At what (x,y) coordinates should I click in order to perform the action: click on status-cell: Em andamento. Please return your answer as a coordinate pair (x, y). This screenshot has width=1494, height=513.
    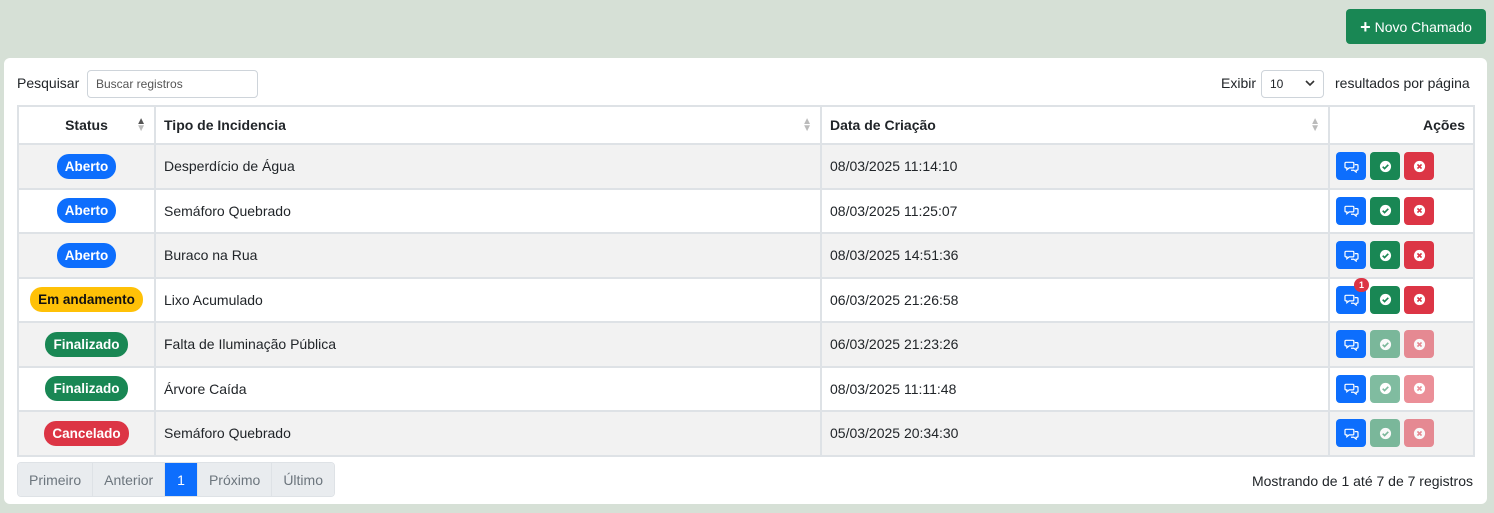
    Looking at the image, I should click on (86, 299).